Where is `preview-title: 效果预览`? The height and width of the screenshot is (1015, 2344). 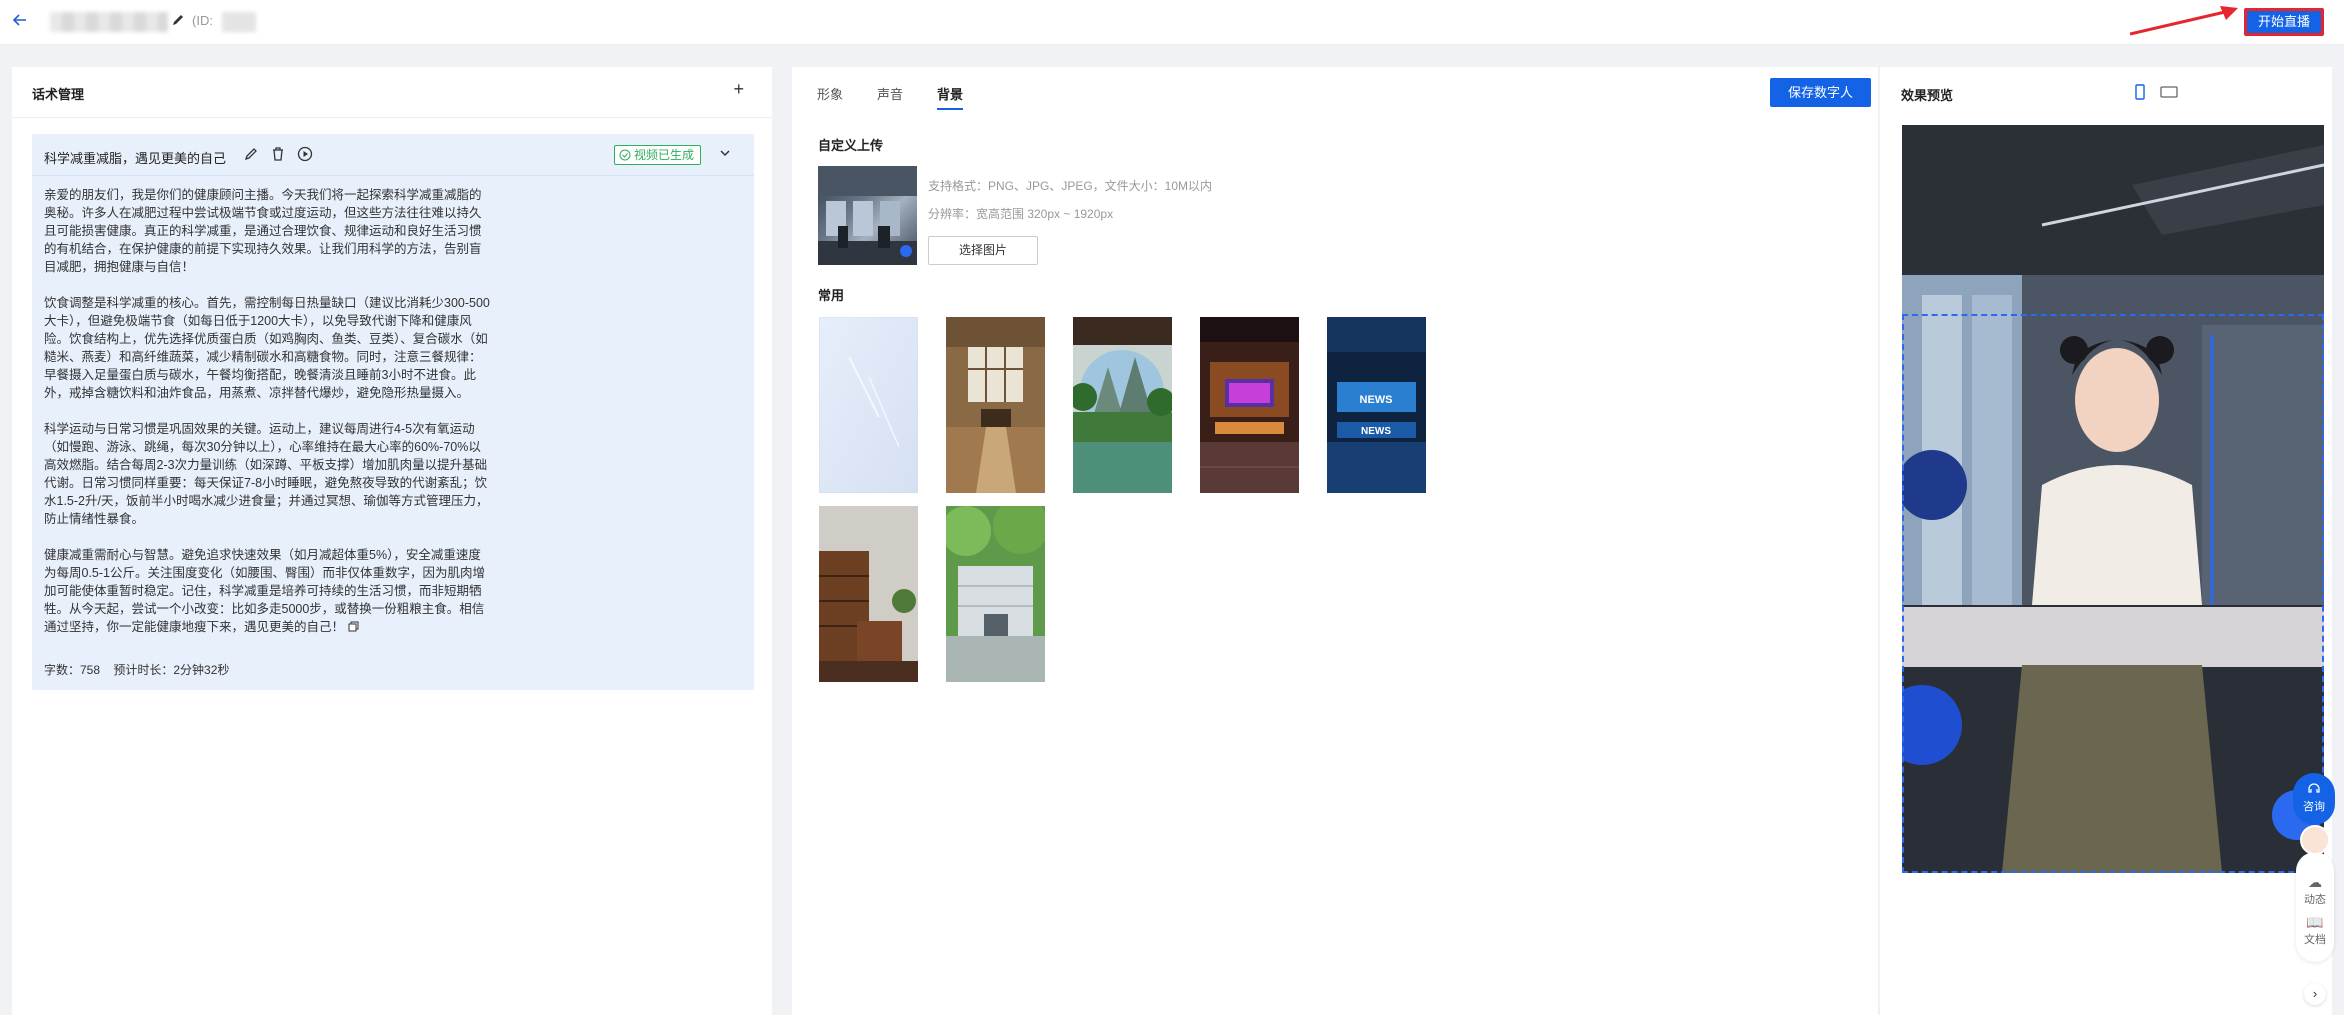
preview-title: 效果预览 is located at coordinates (1927, 95).